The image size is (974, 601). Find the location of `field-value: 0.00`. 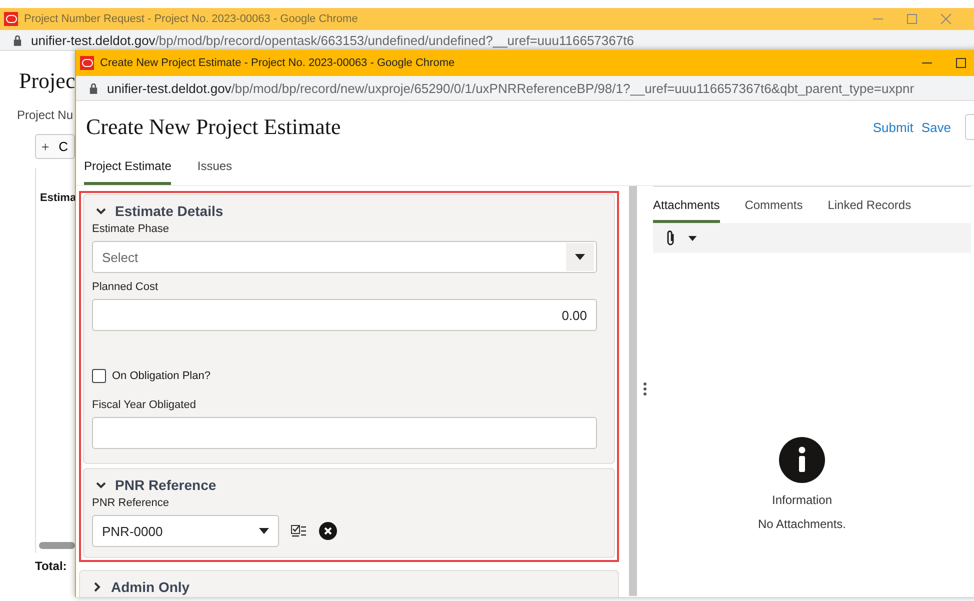

field-value: 0.00 is located at coordinates (574, 315).